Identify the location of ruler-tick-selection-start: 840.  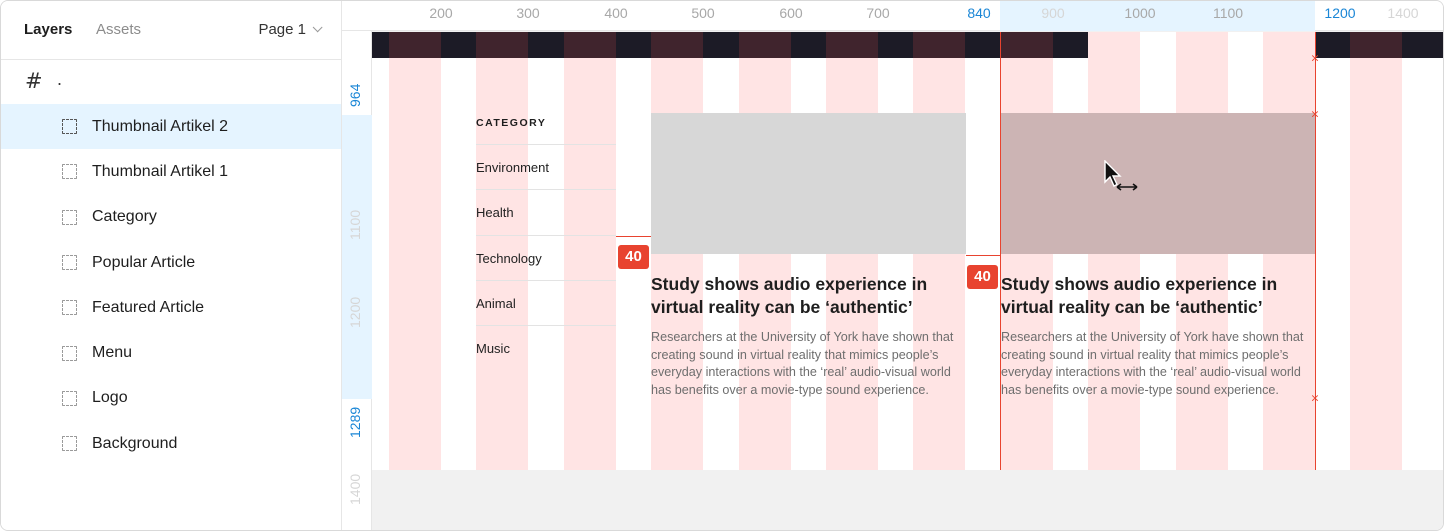
(979, 13).